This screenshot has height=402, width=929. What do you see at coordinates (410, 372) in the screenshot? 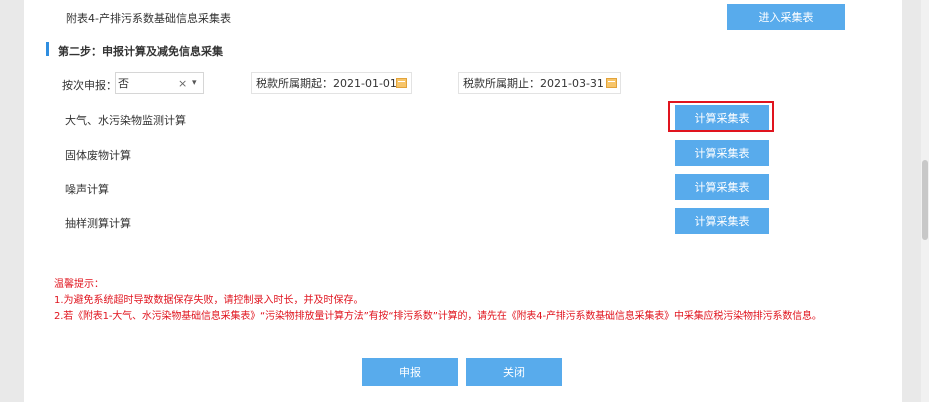
I see `submit-button: 申报` at bounding box center [410, 372].